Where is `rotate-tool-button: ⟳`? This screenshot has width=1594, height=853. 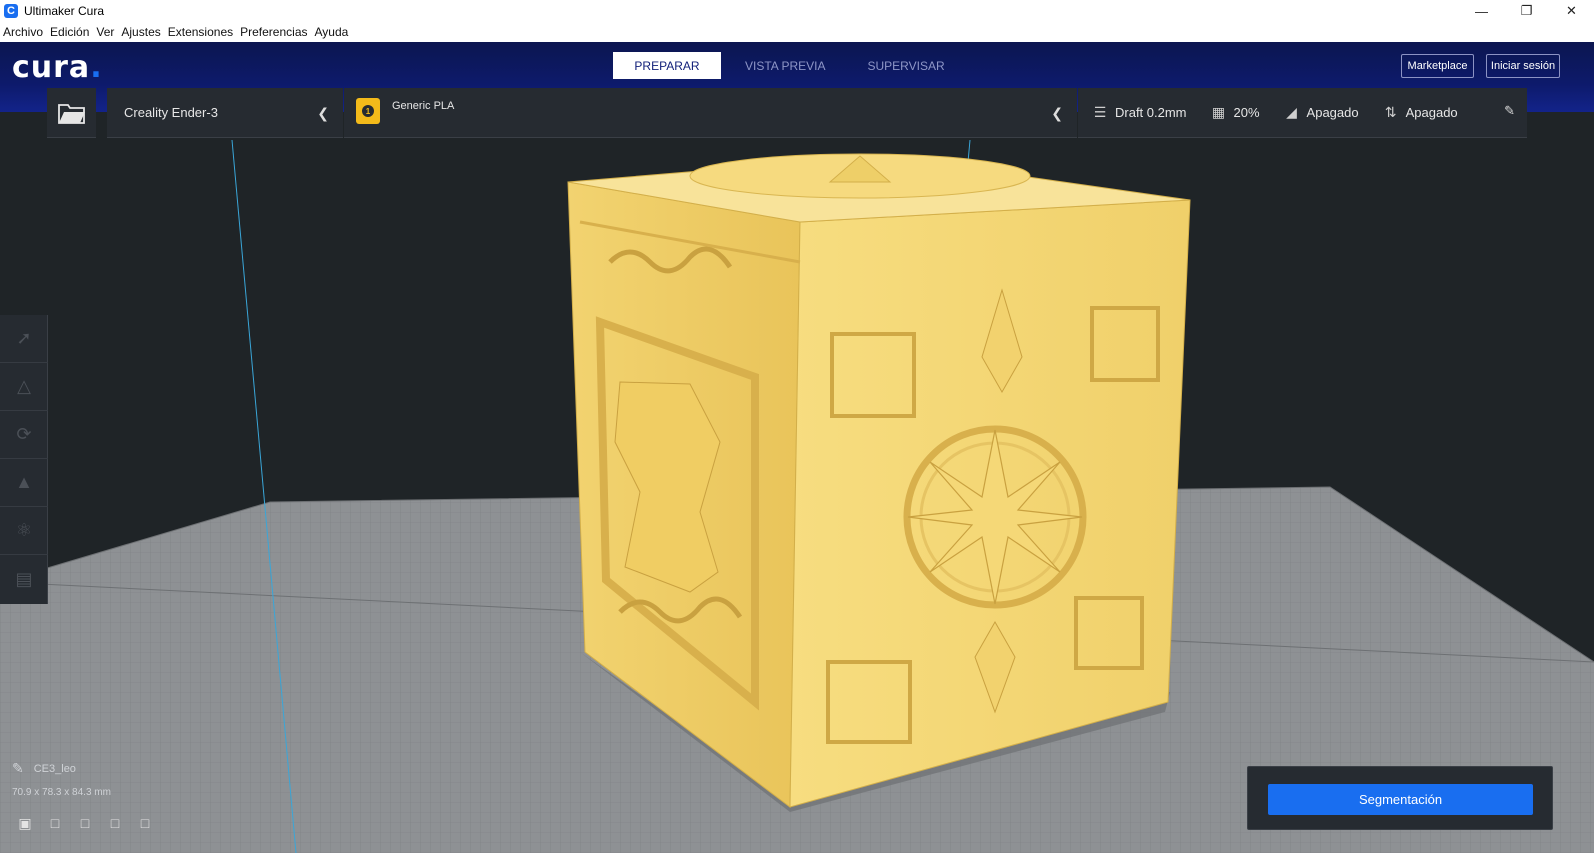
rotate-tool-button: ⟳ is located at coordinates (24, 435).